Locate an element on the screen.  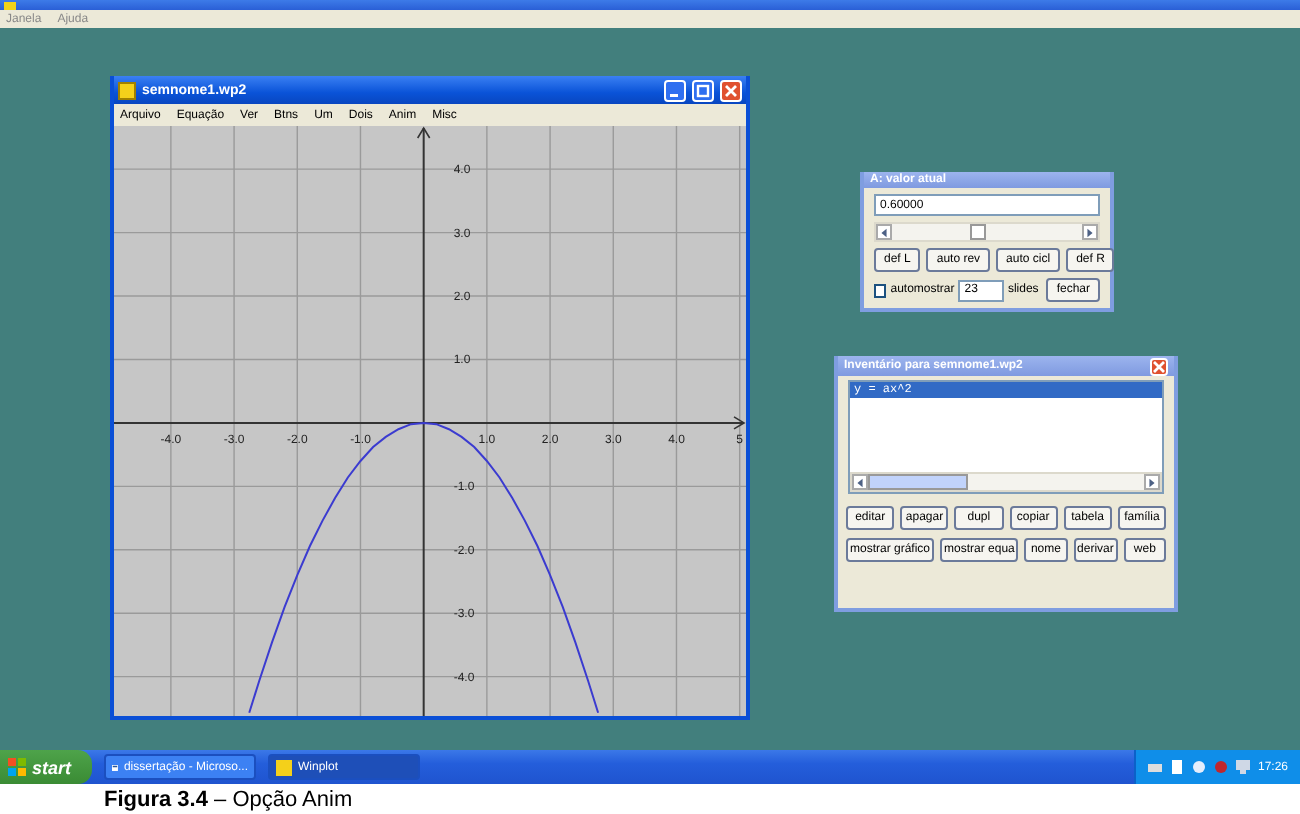
scrollbar is located at coordinates (1006, 482).